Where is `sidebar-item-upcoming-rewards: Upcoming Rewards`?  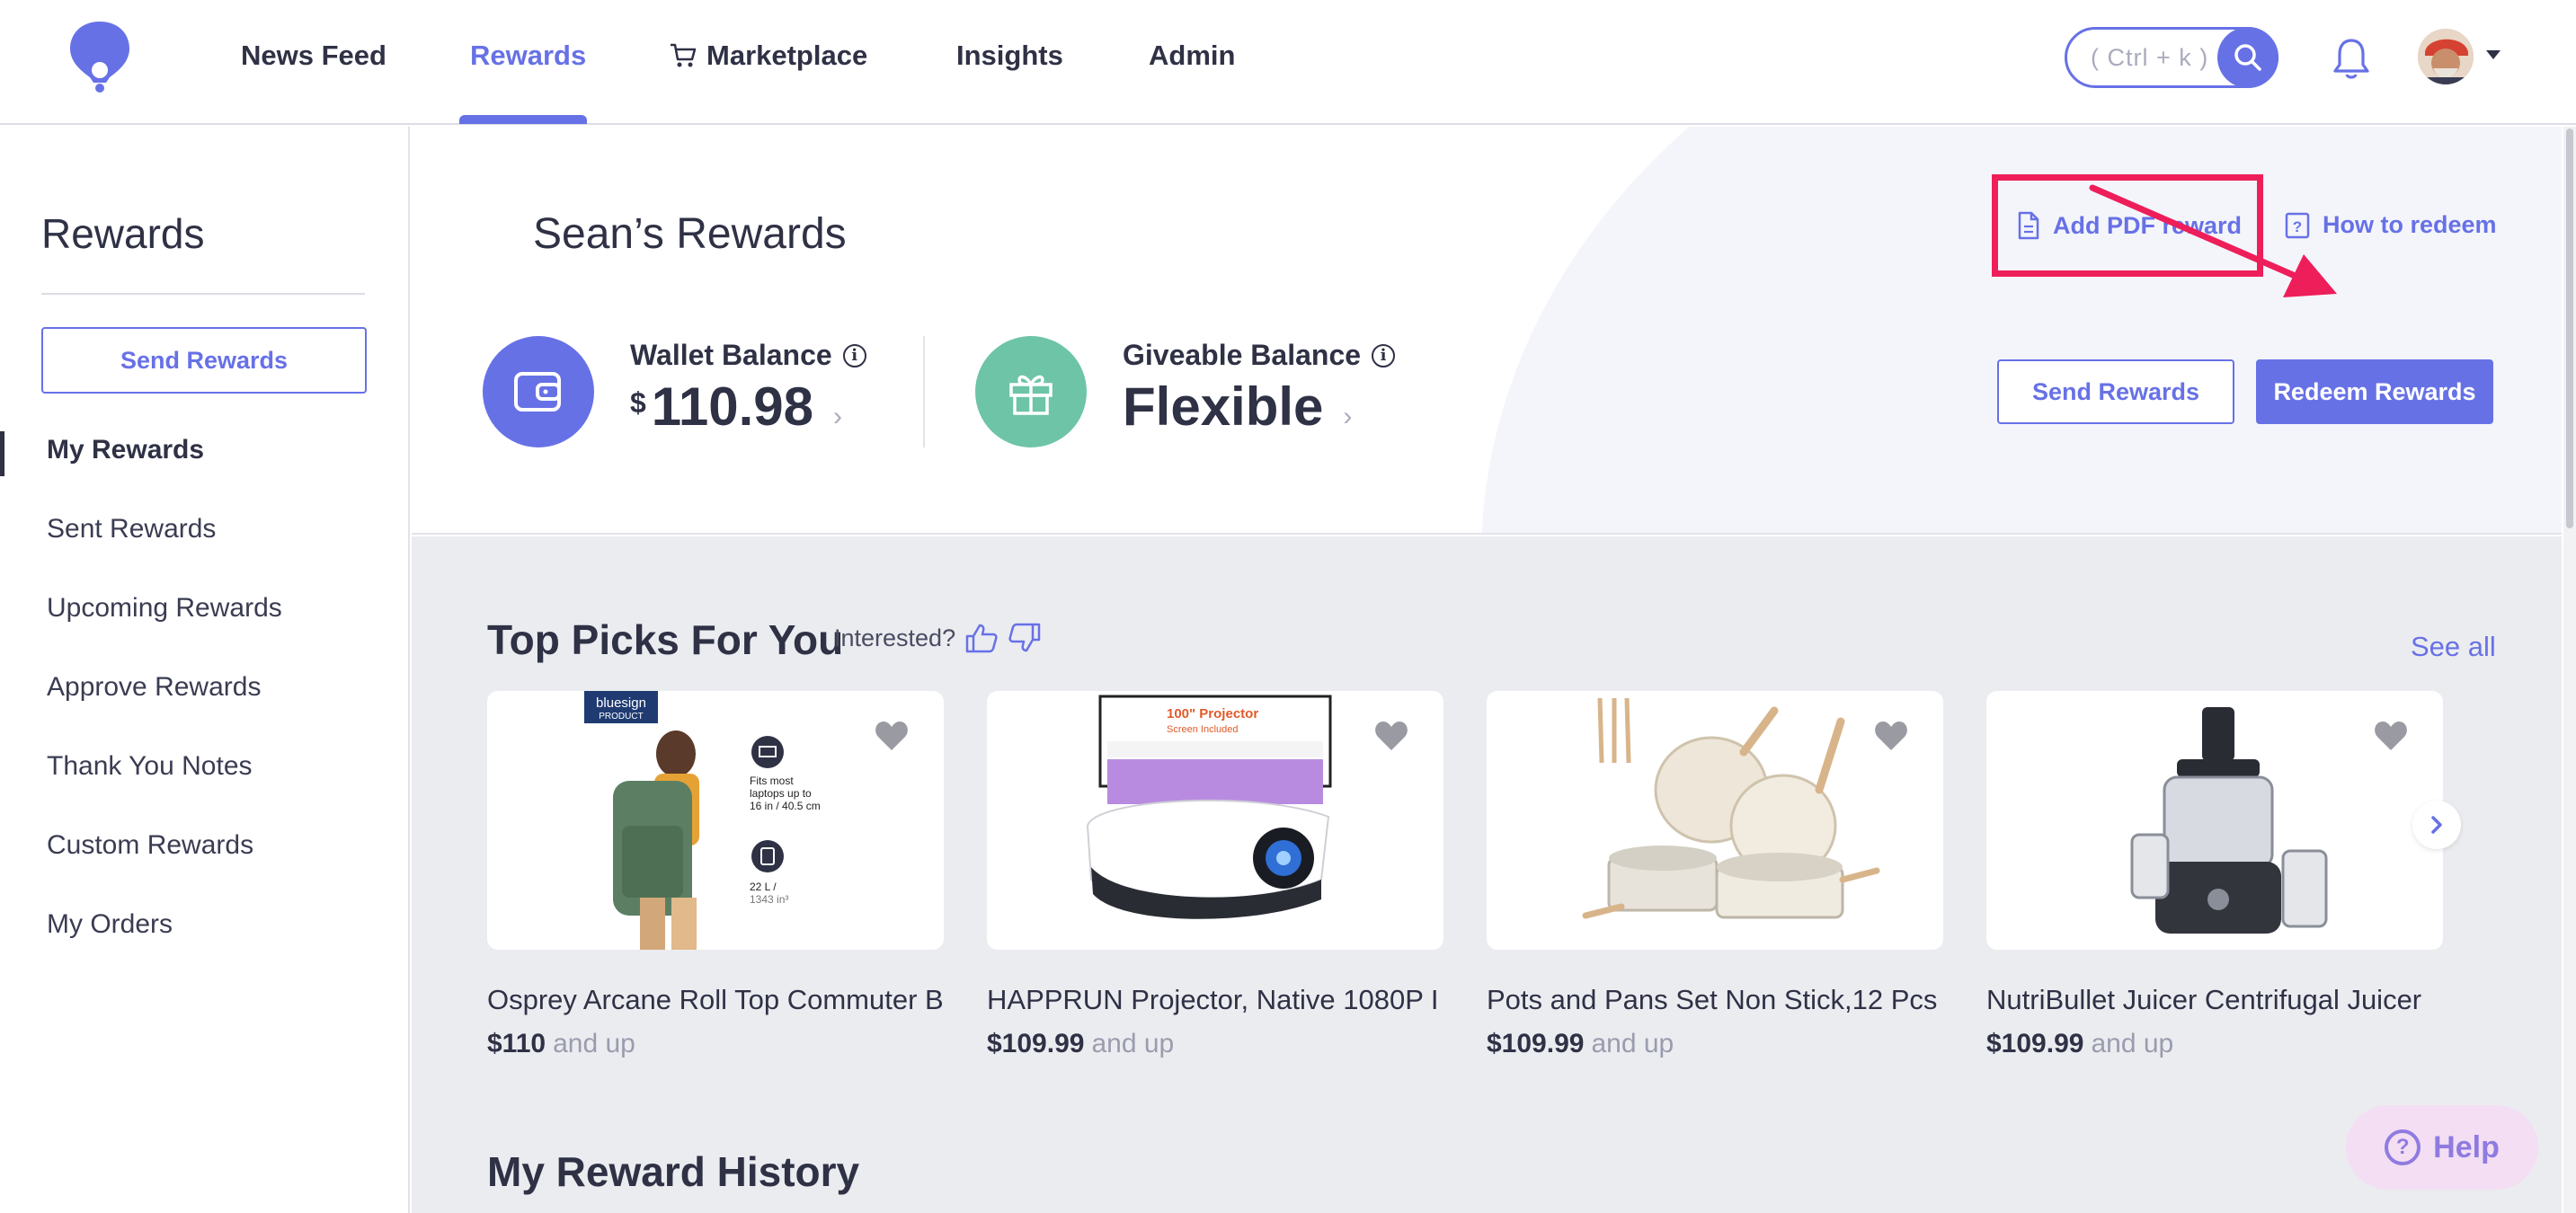 sidebar-item-upcoming-rewards: Upcoming Rewards is located at coordinates (164, 608).